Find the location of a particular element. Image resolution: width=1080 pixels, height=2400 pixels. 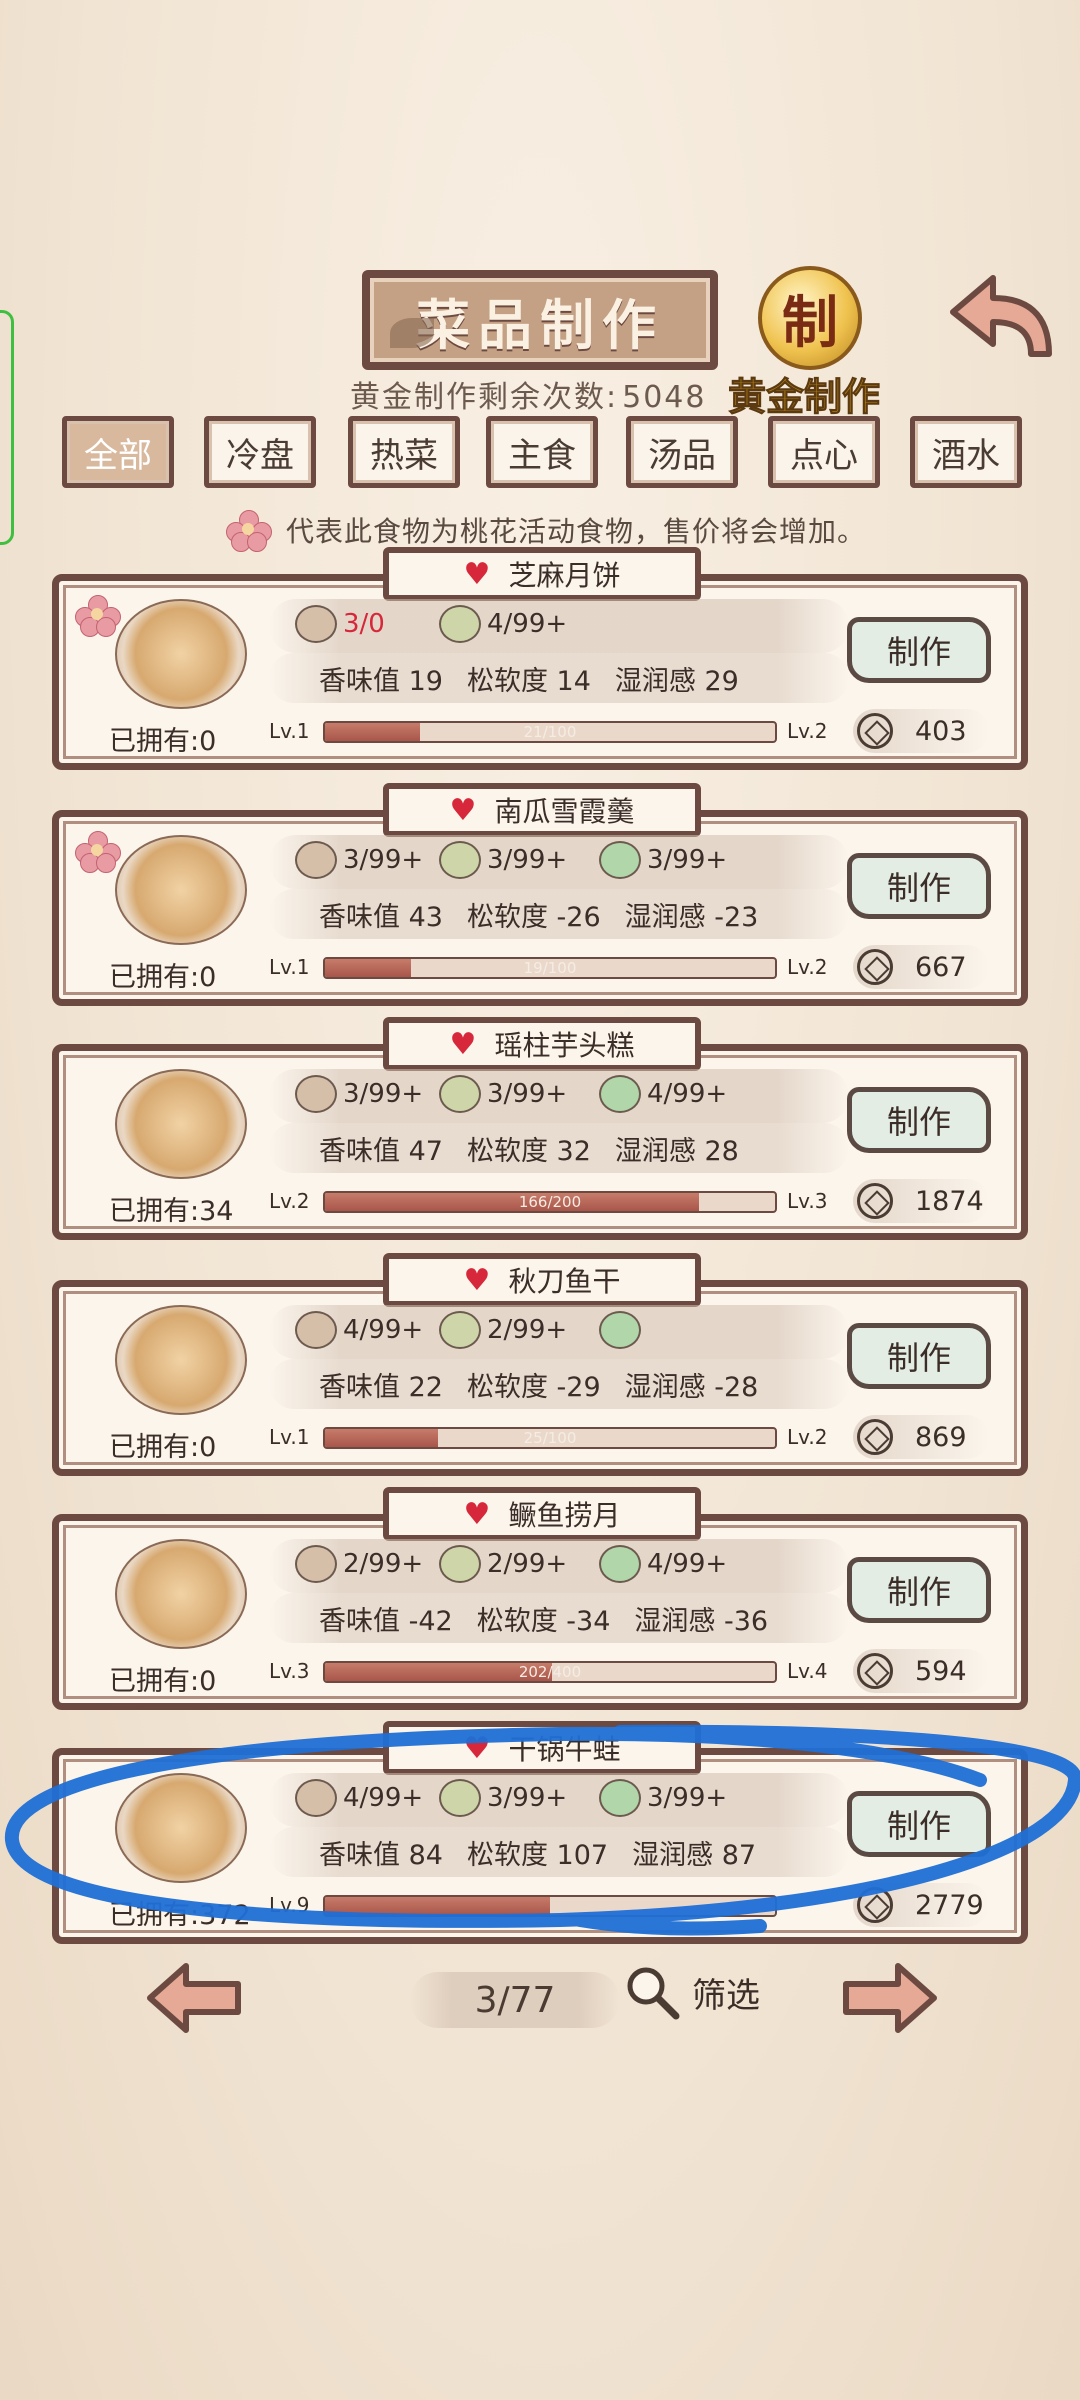

edge-handle is located at coordinates (7, 427).